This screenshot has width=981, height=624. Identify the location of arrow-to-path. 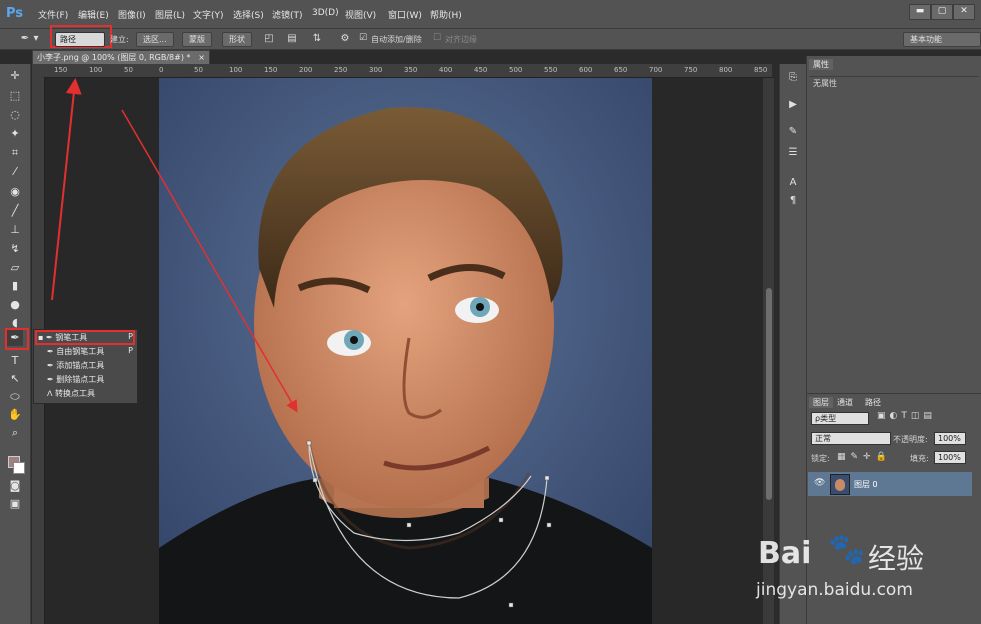
(209, 261).